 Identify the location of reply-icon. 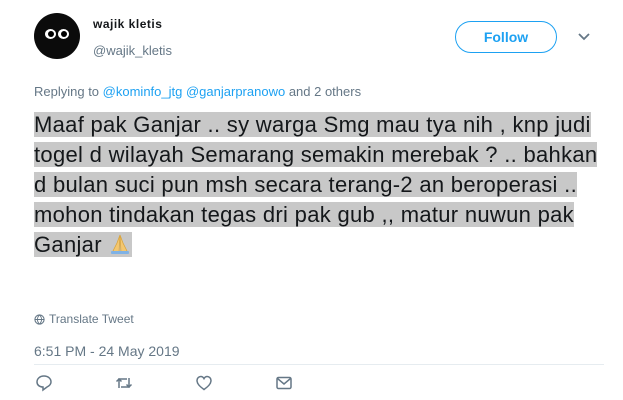
(44, 383).